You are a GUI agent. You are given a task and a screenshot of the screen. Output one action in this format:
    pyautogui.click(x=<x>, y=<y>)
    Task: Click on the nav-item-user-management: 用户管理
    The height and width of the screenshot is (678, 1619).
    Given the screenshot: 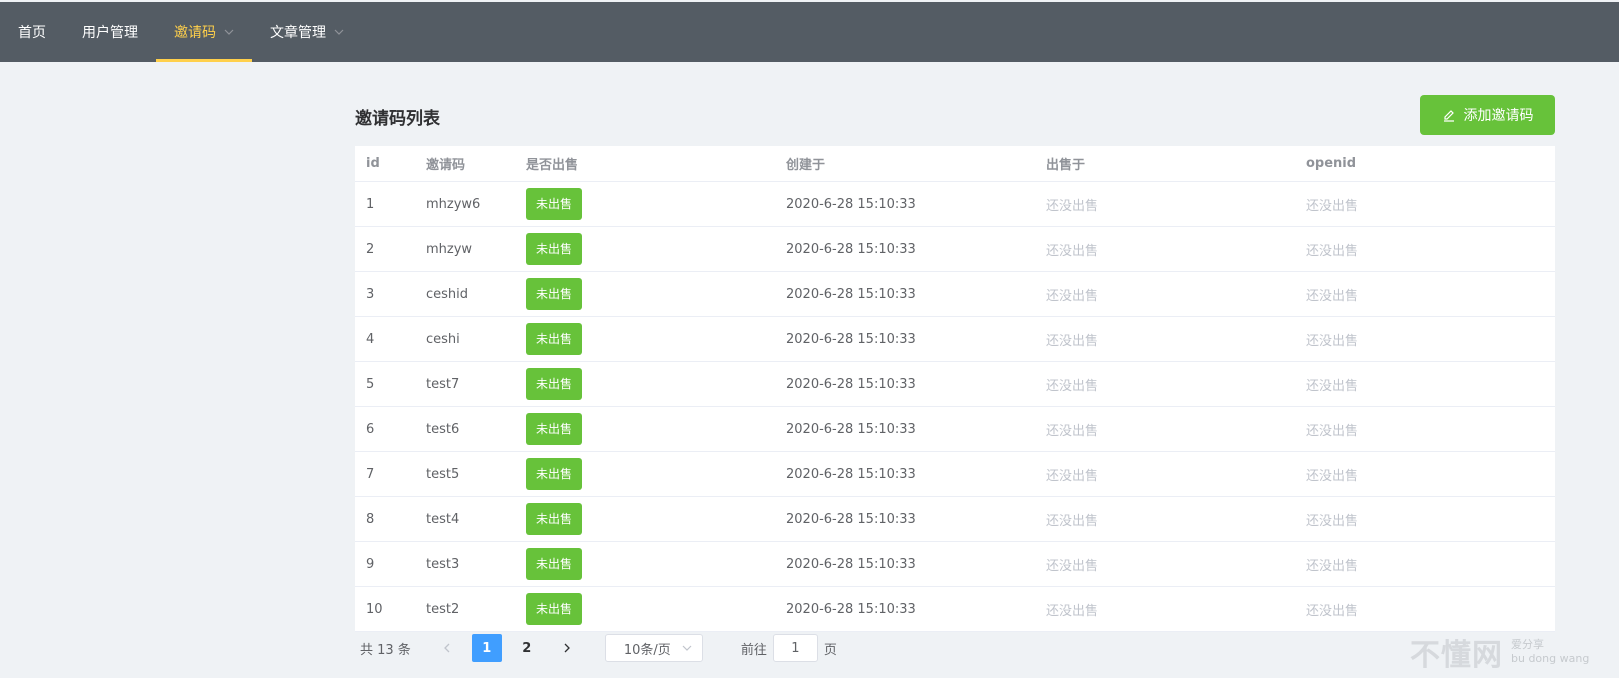 What is the action you would take?
    pyautogui.click(x=110, y=32)
    